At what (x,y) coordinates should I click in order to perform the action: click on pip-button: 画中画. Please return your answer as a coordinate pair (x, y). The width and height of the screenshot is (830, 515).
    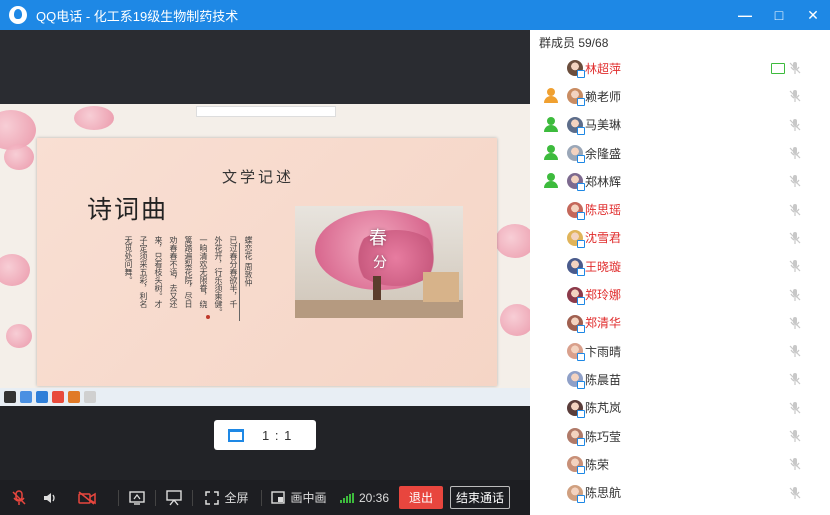
    Looking at the image, I should click on (299, 497).